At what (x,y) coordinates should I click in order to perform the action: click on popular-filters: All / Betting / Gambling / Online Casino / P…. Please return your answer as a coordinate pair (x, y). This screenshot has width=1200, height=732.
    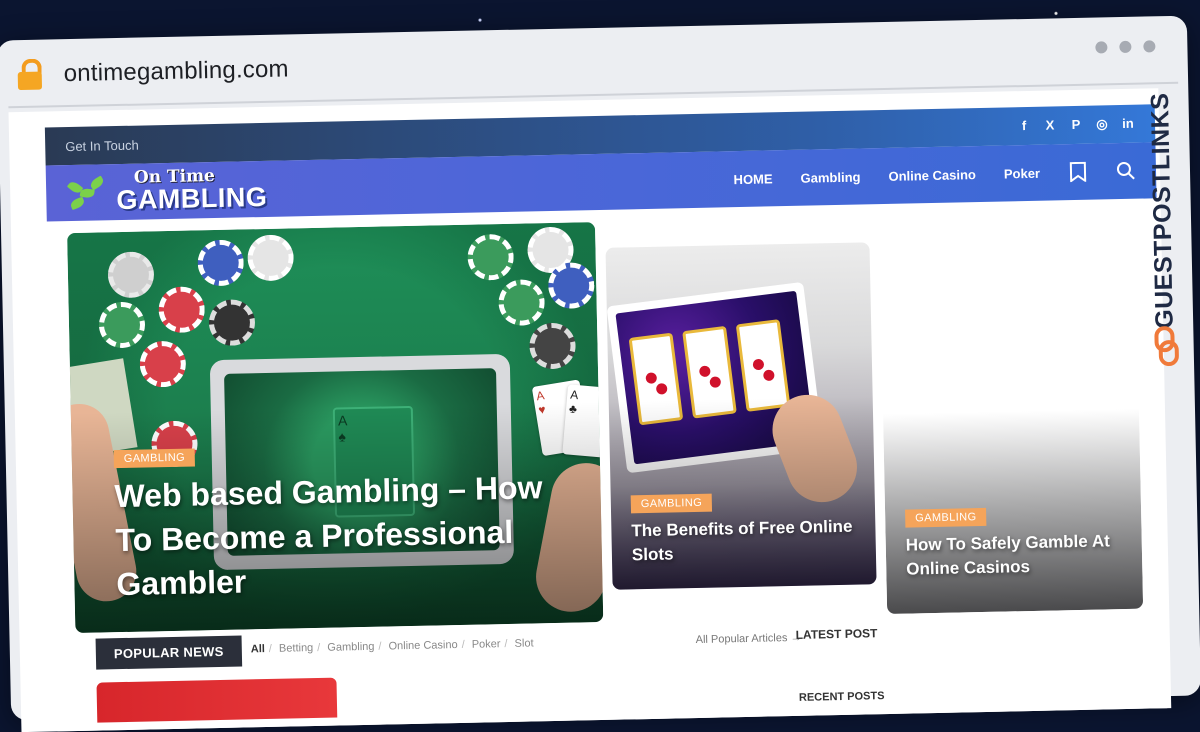
    Looking at the image, I should click on (392, 646).